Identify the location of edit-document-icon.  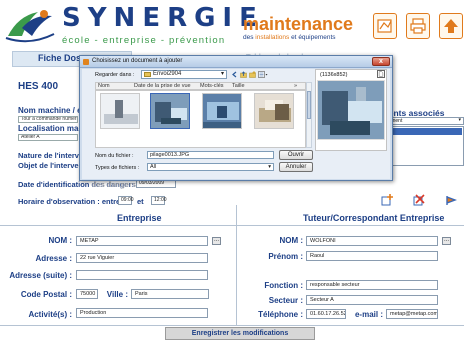
(384, 26).